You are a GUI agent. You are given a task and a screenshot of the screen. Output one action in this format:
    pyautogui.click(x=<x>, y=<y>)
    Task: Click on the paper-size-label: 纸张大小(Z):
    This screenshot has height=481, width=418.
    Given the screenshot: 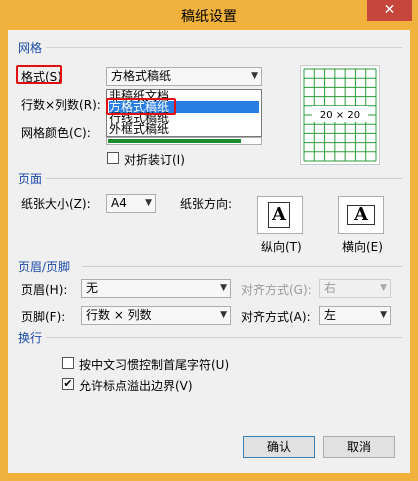 What is the action you would take?
    pyautogui.click(x=56, y=204)
    